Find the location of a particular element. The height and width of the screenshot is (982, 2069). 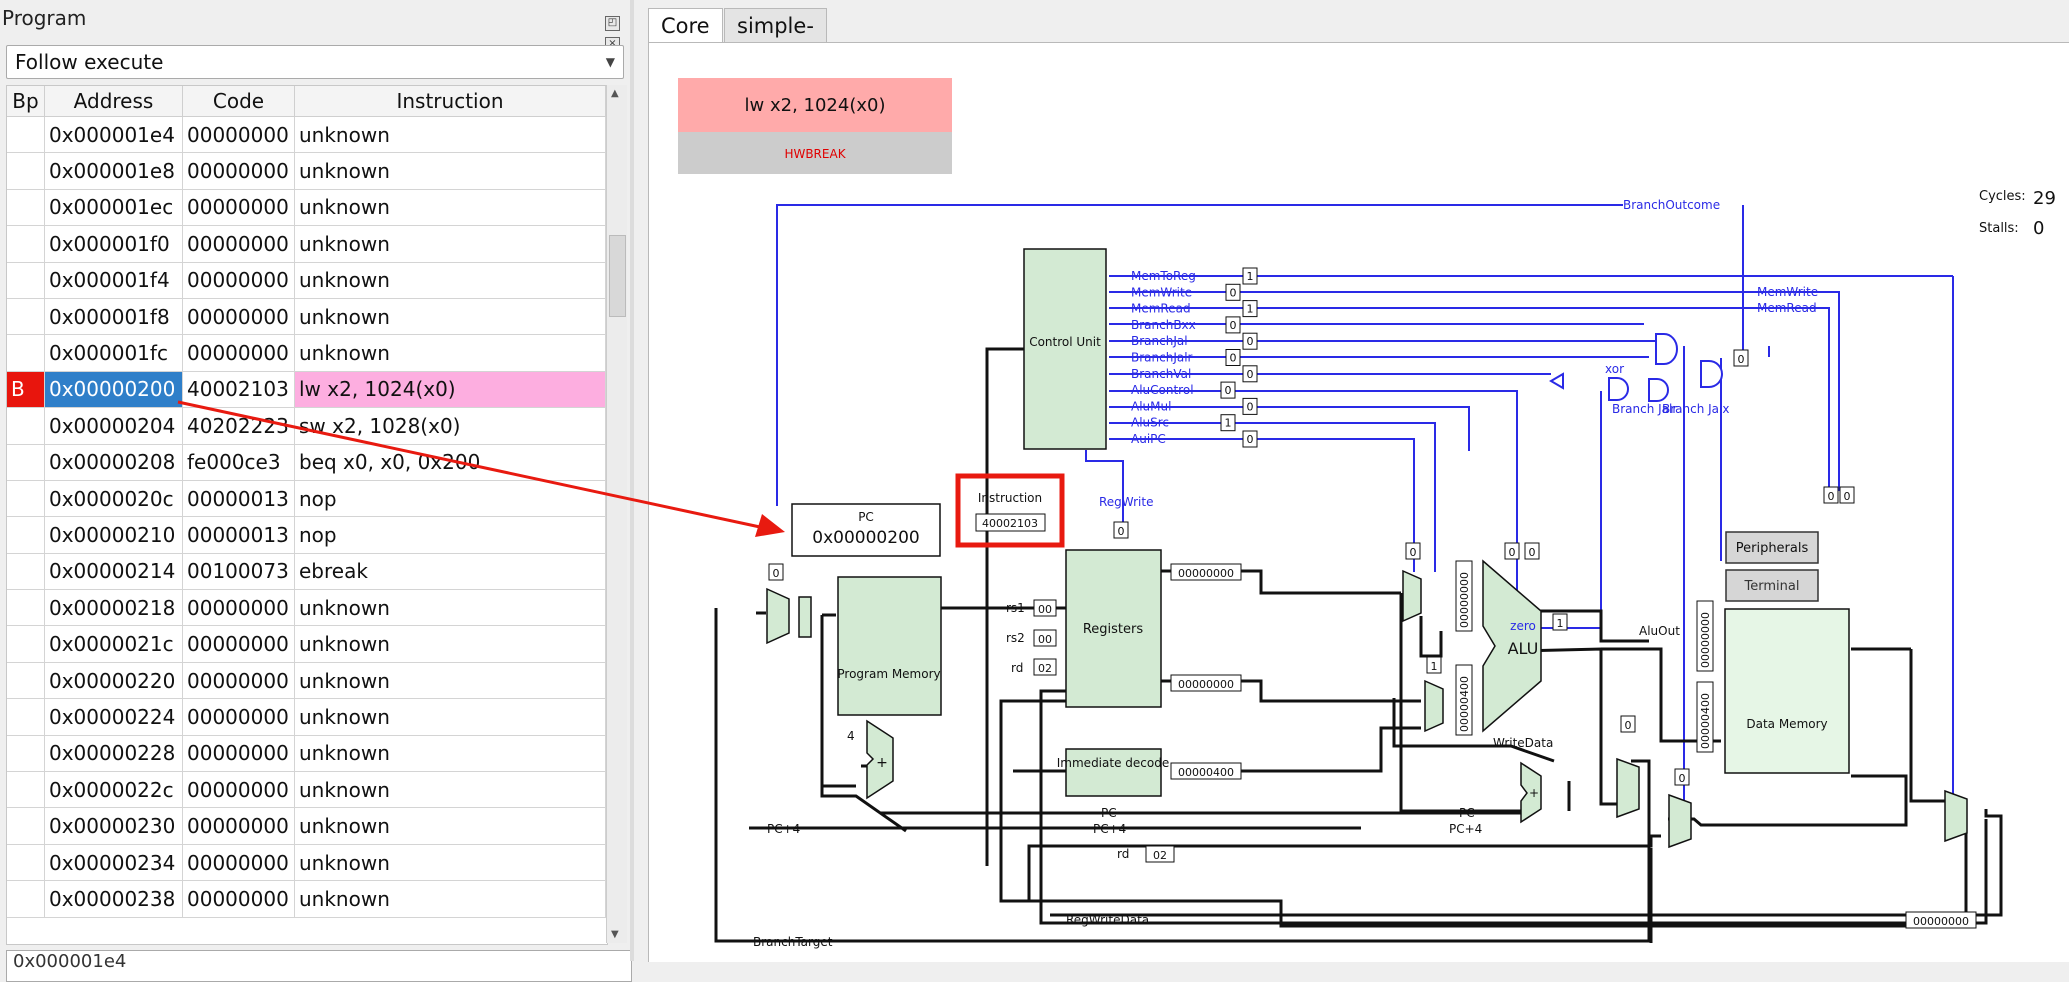

breakpoint-cell: B is located at coordinates (26, 390).